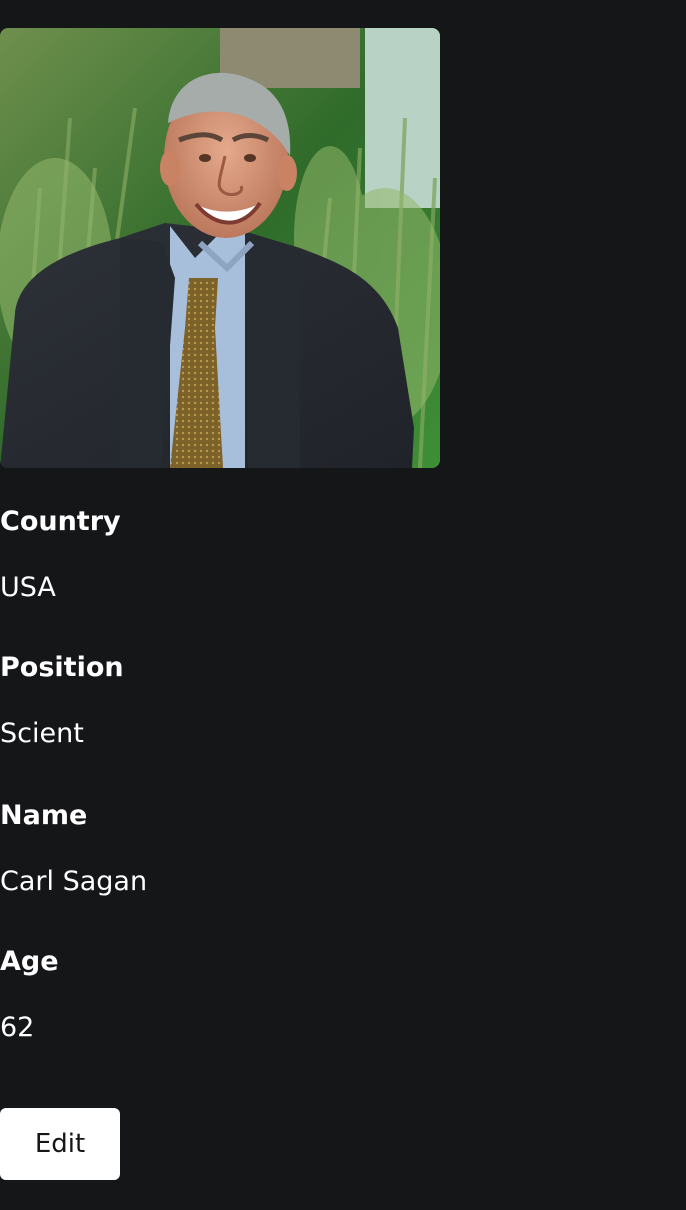  Describe the element at coordinates (60, 1144) in the screenshot. I see `edit-button: Edit` at that location.